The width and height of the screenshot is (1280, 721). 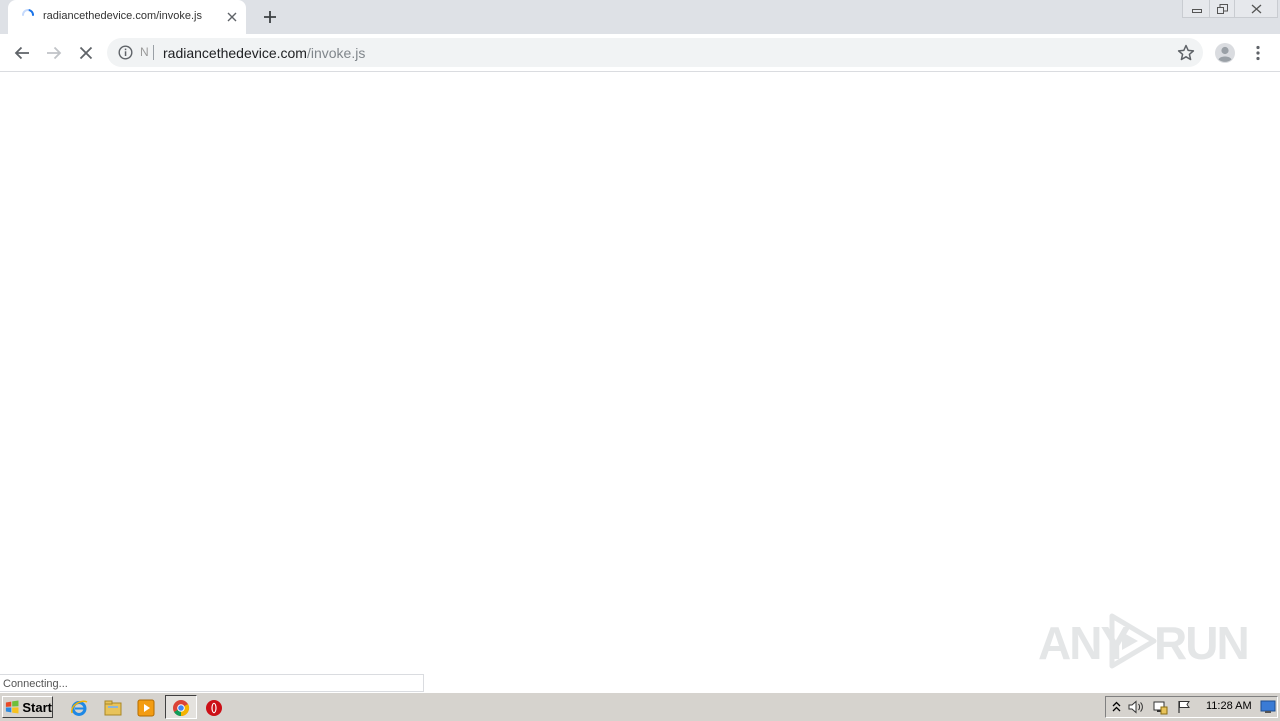 I want to click on show-desktop-button, so click(x=1268, y=707).